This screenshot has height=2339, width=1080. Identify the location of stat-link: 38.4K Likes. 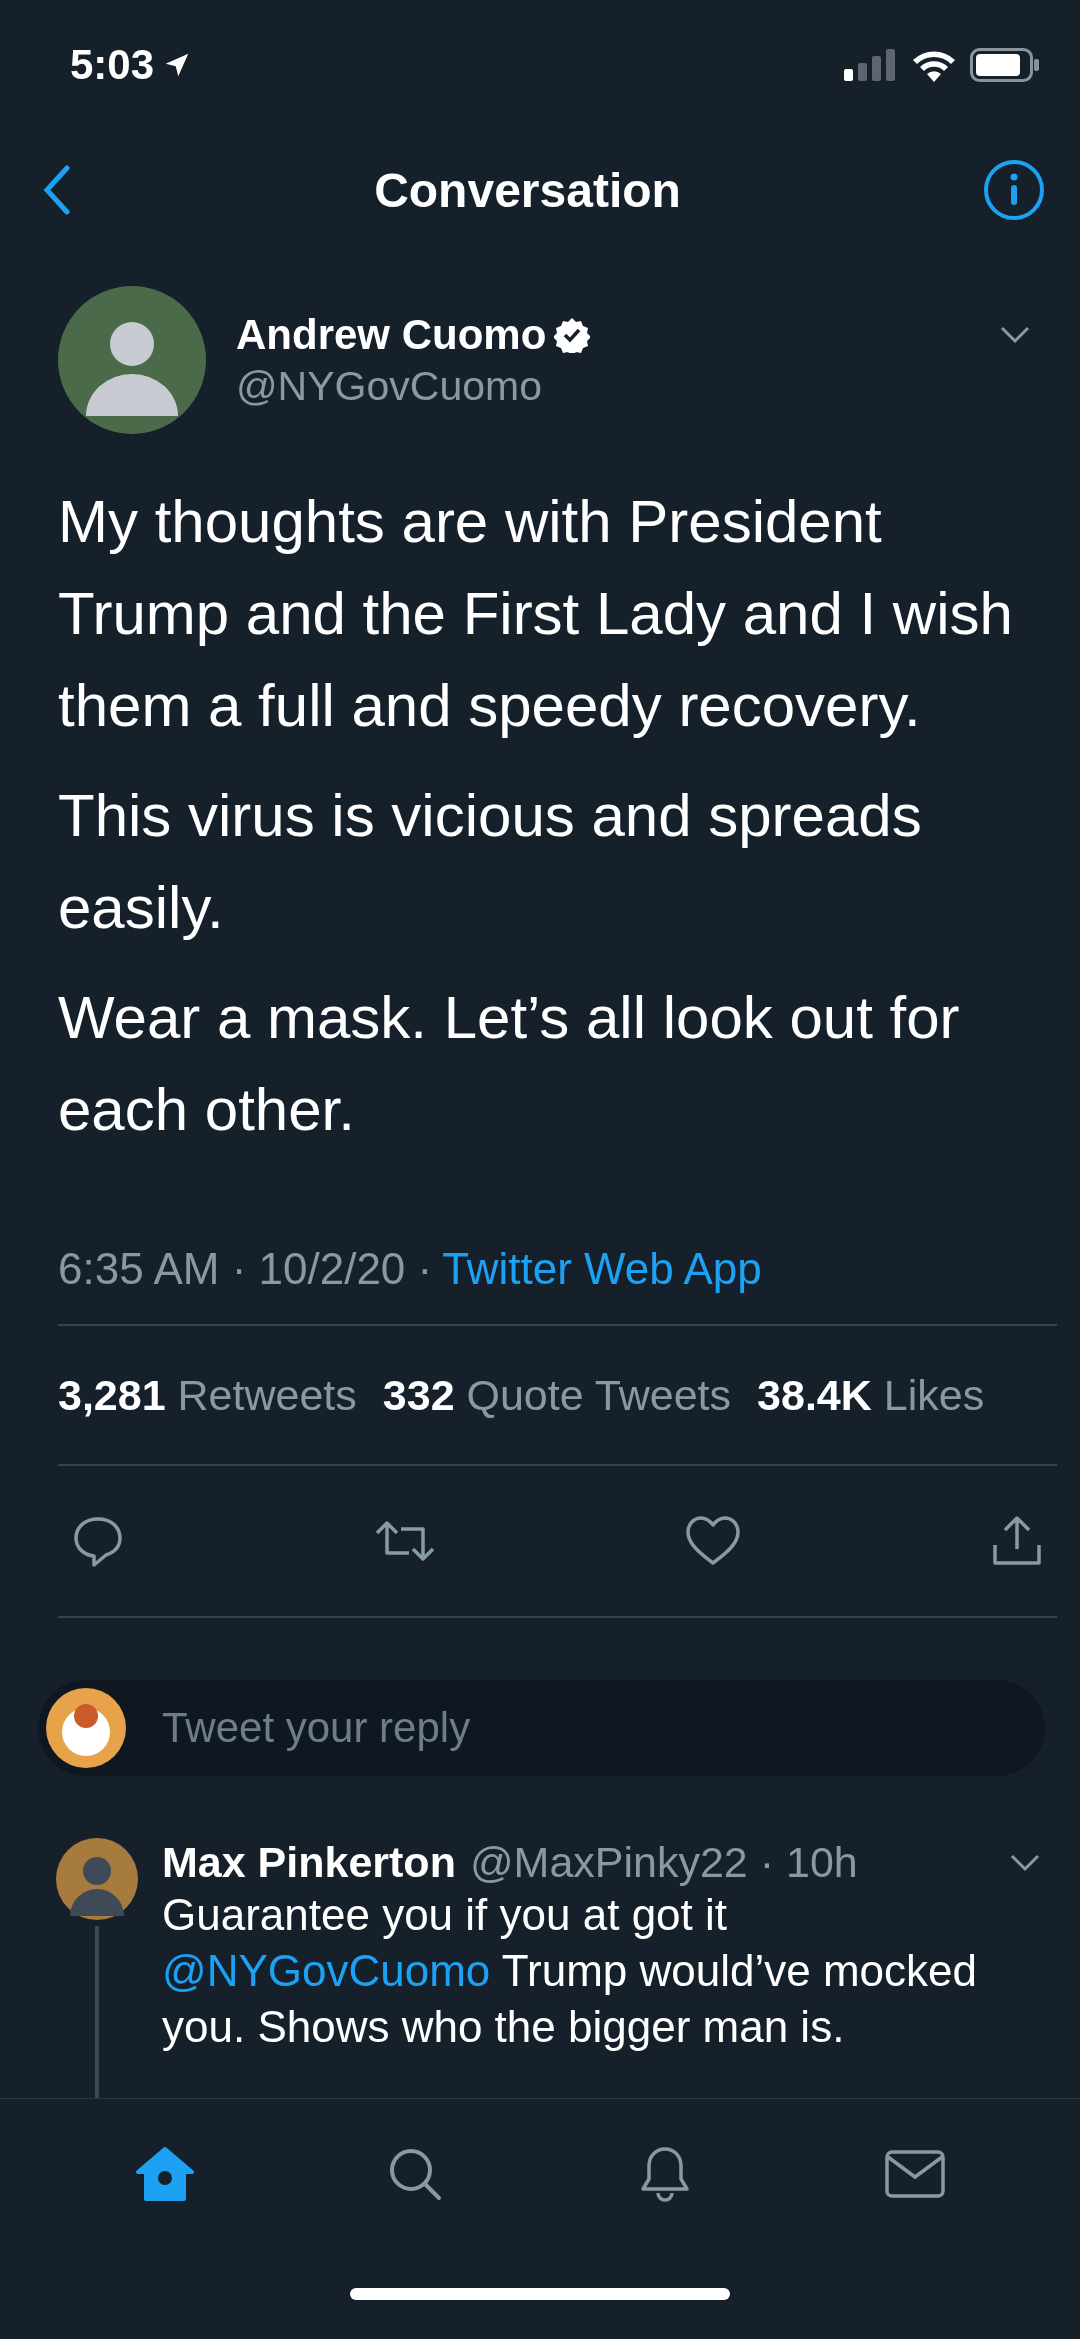
(871, 1395).